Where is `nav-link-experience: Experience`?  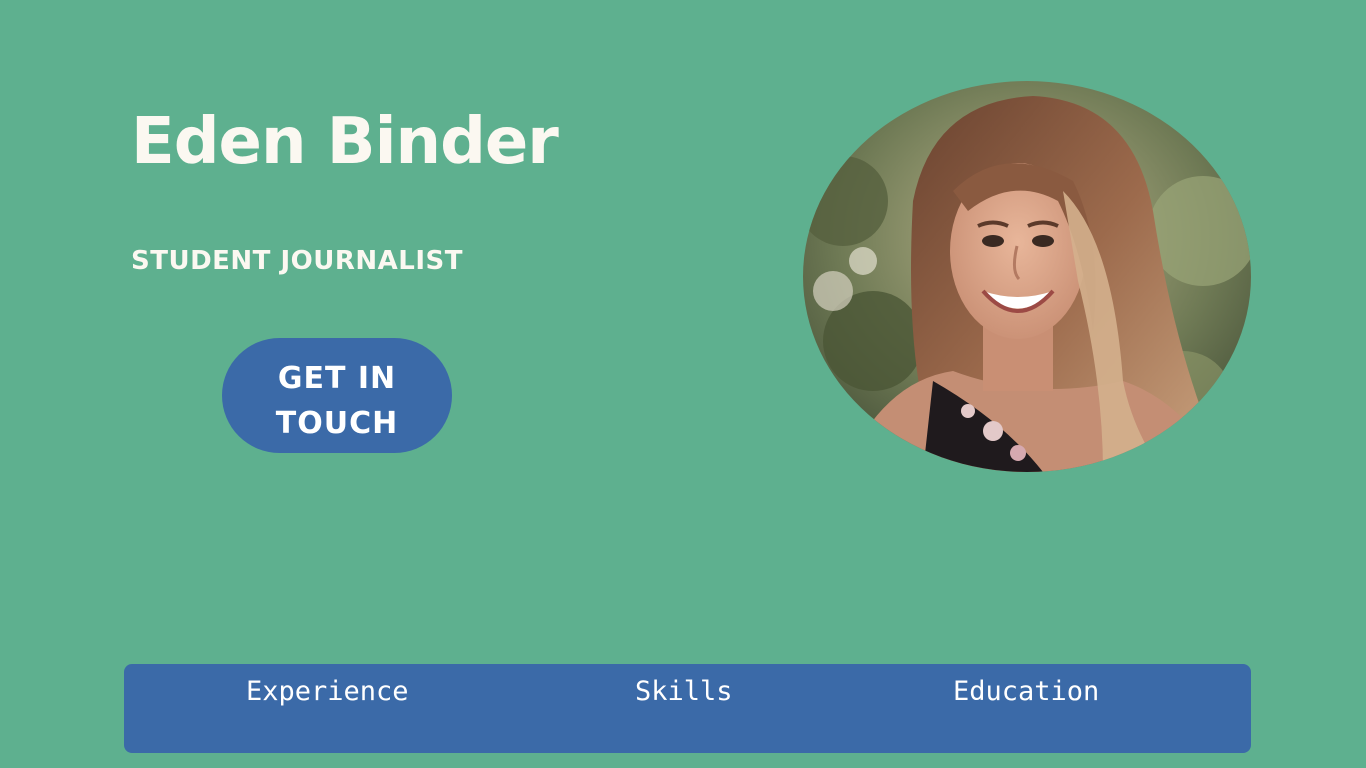 nav-link-experience: Experience is located at coordinates (327, 692).